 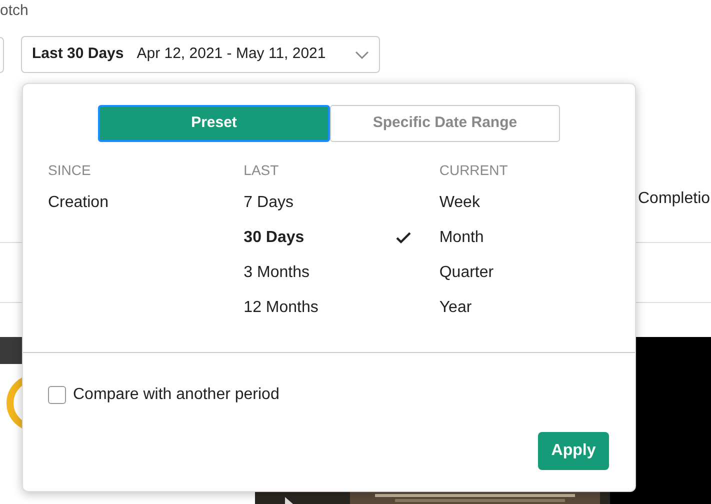 What do you see at coordinates (362, 54) in the screenshot?
I see `chevron-down-icon` at bounding box center [362, 54].